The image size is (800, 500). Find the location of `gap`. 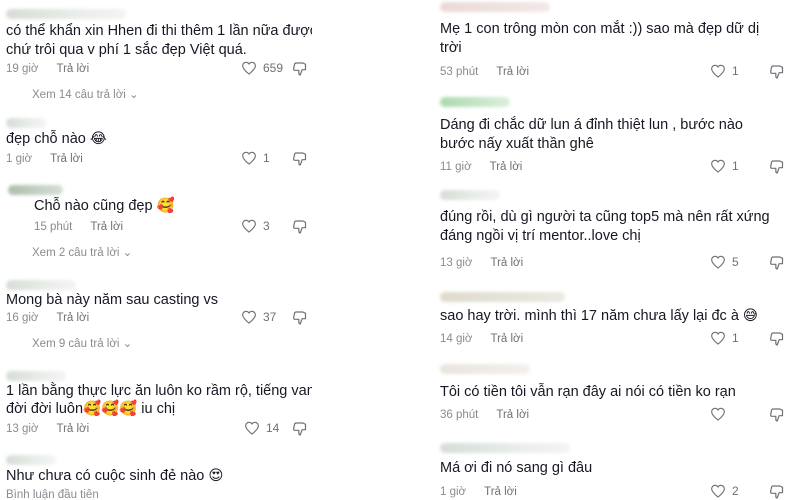

gap is located at coordinates (371, 250).